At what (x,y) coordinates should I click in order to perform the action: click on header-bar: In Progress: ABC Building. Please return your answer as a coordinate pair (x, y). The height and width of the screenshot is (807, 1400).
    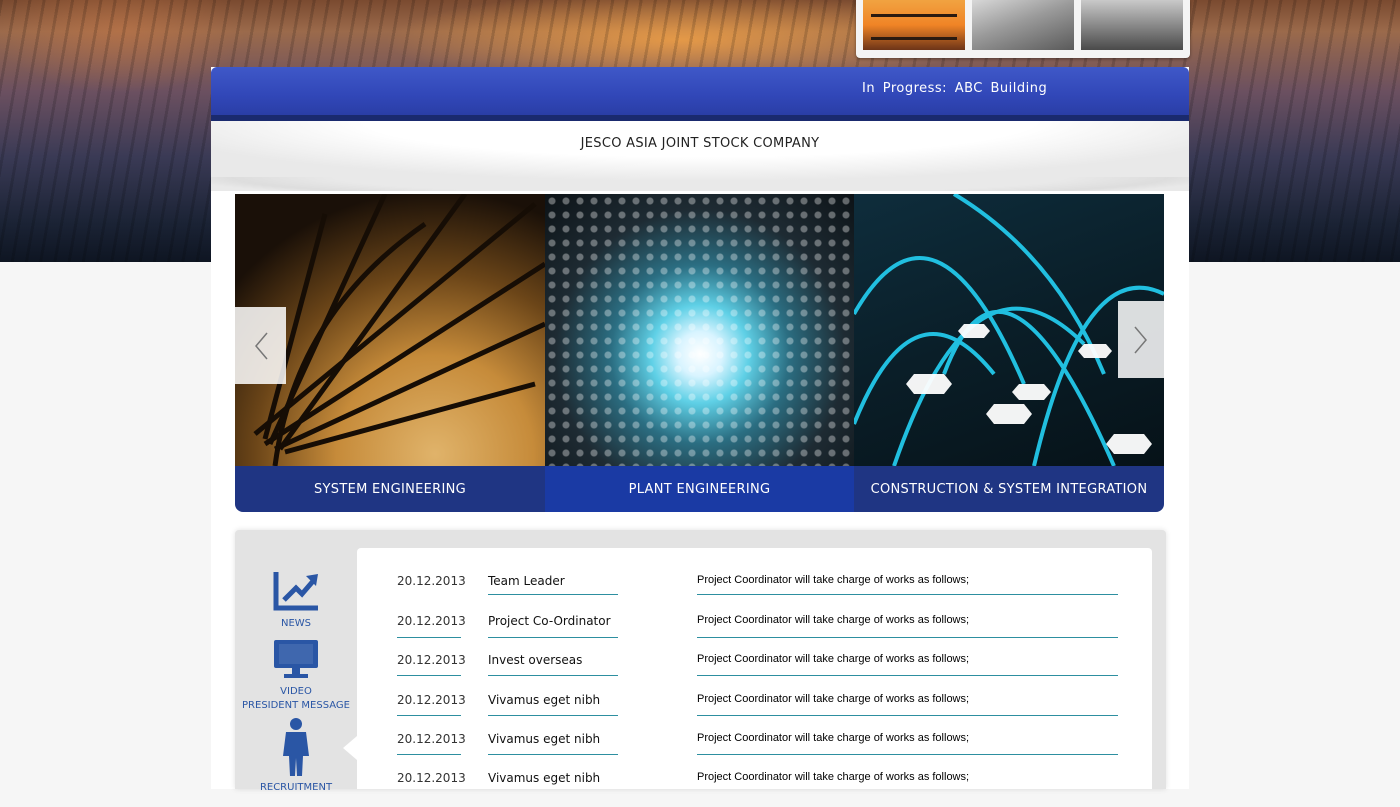
    Looking at the image, I should click on (700, 94).